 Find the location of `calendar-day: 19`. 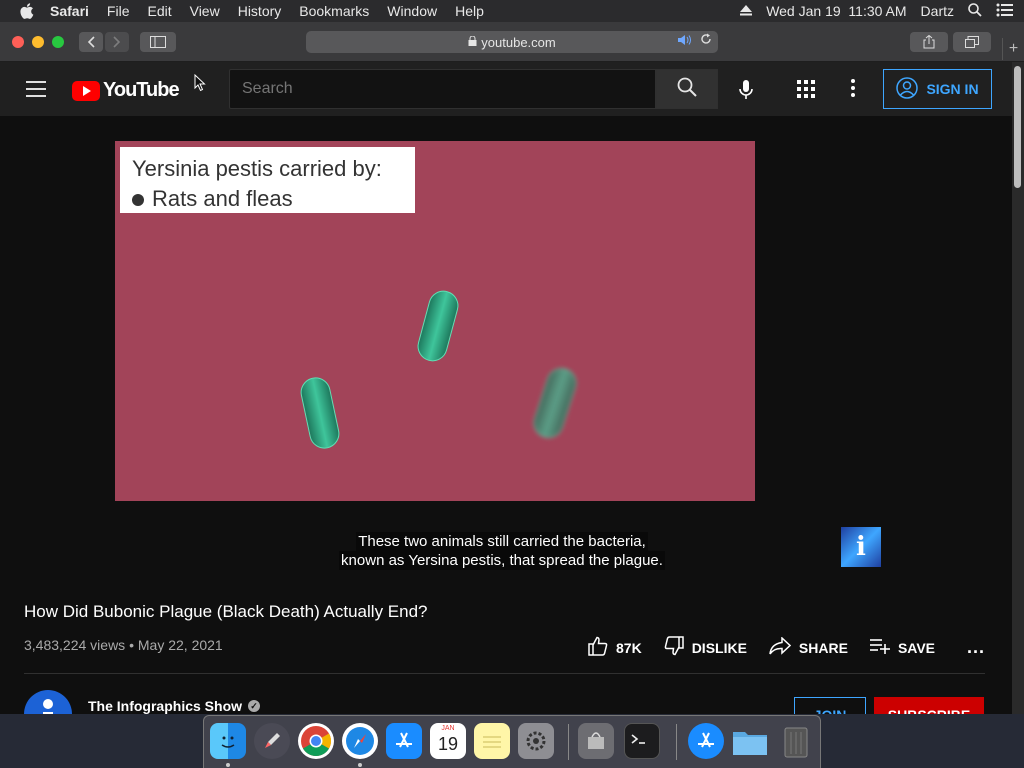

calendar-day: 19 is located at coordinates (448, 744).